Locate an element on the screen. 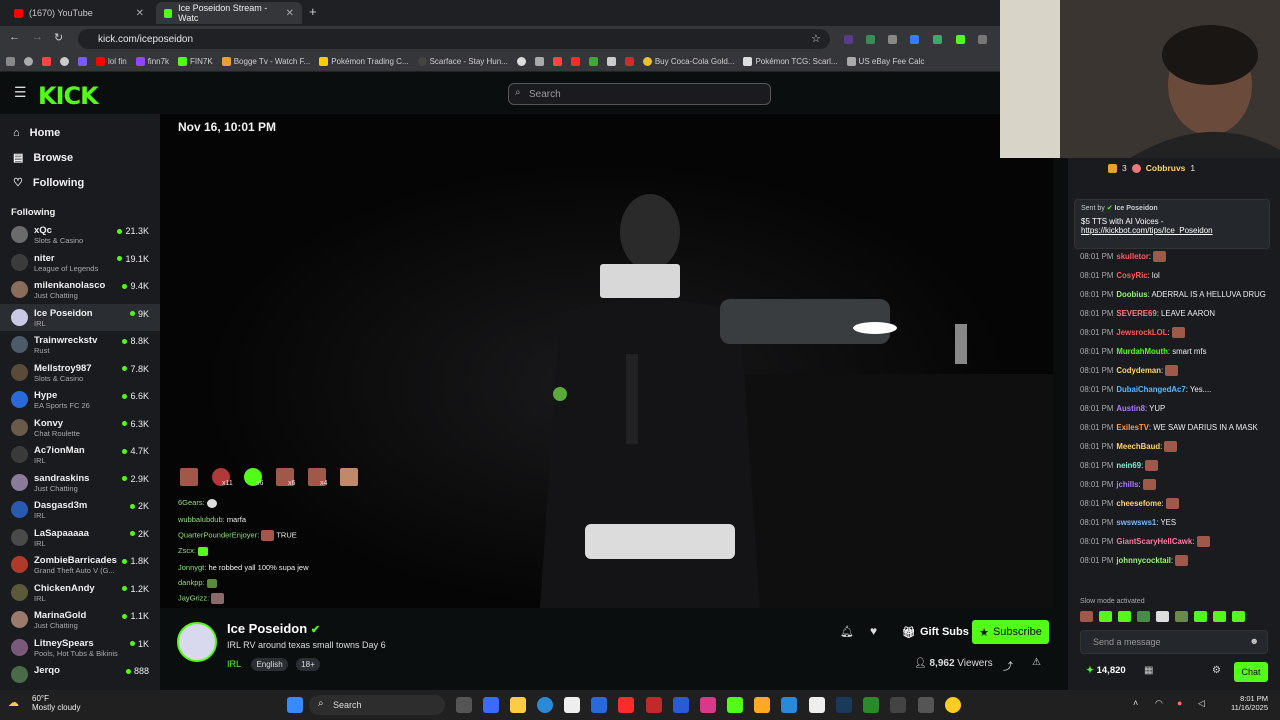  message-username: MeechBaud is located at coordinates (1138, 446).